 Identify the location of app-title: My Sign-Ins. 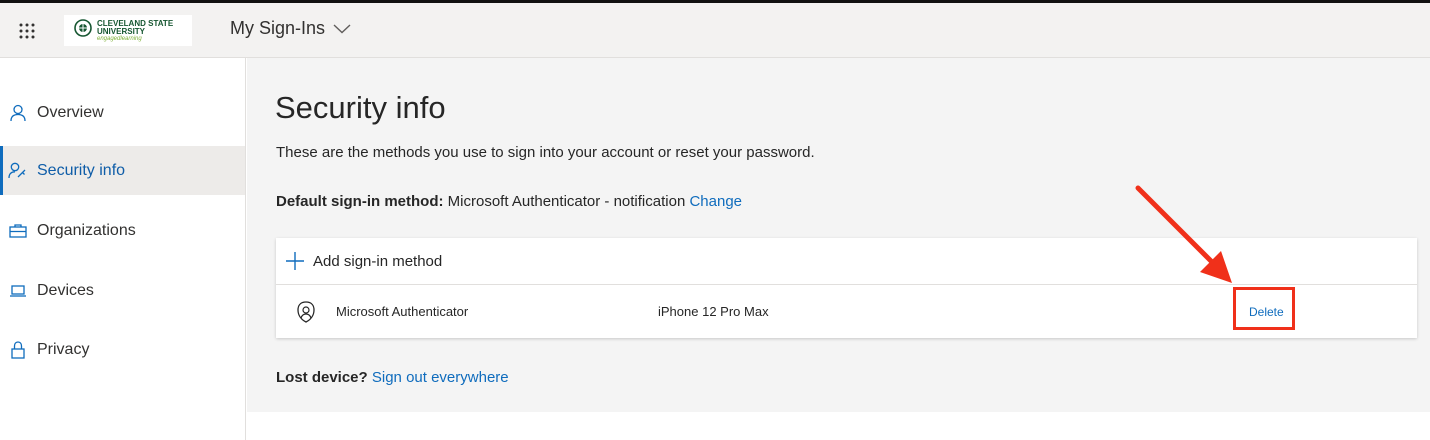
(278, 28).